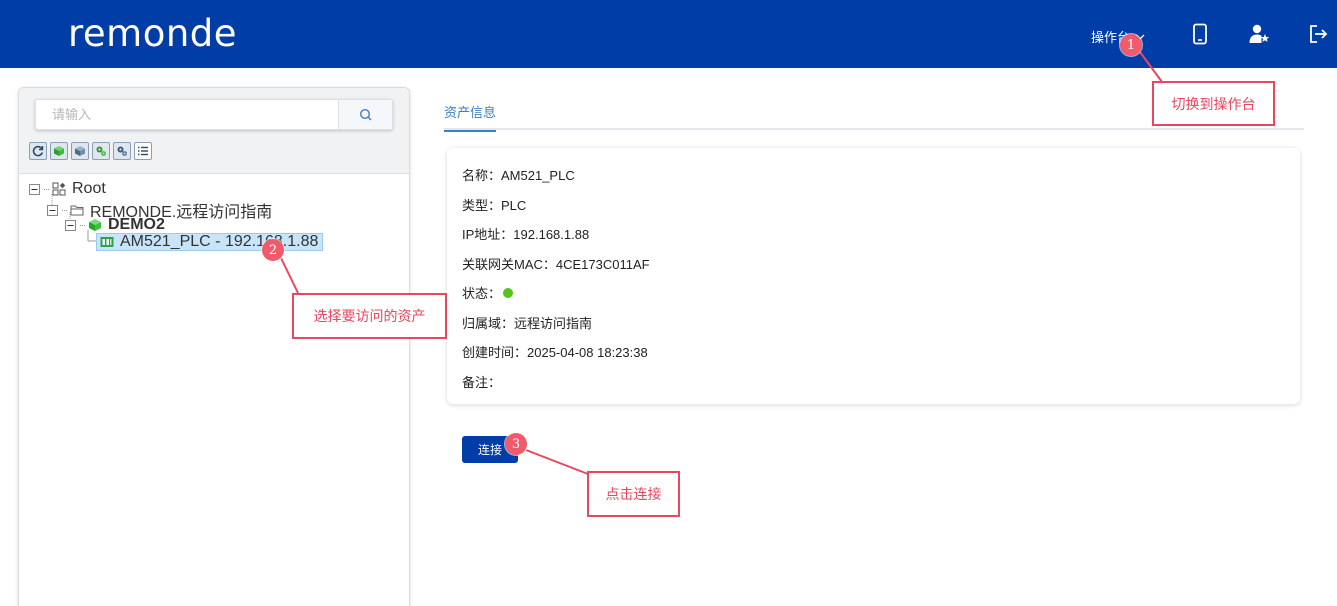  I want to click on tree-node-asset: AM521_PLC - 192.168.1.88, so click(210, 242).